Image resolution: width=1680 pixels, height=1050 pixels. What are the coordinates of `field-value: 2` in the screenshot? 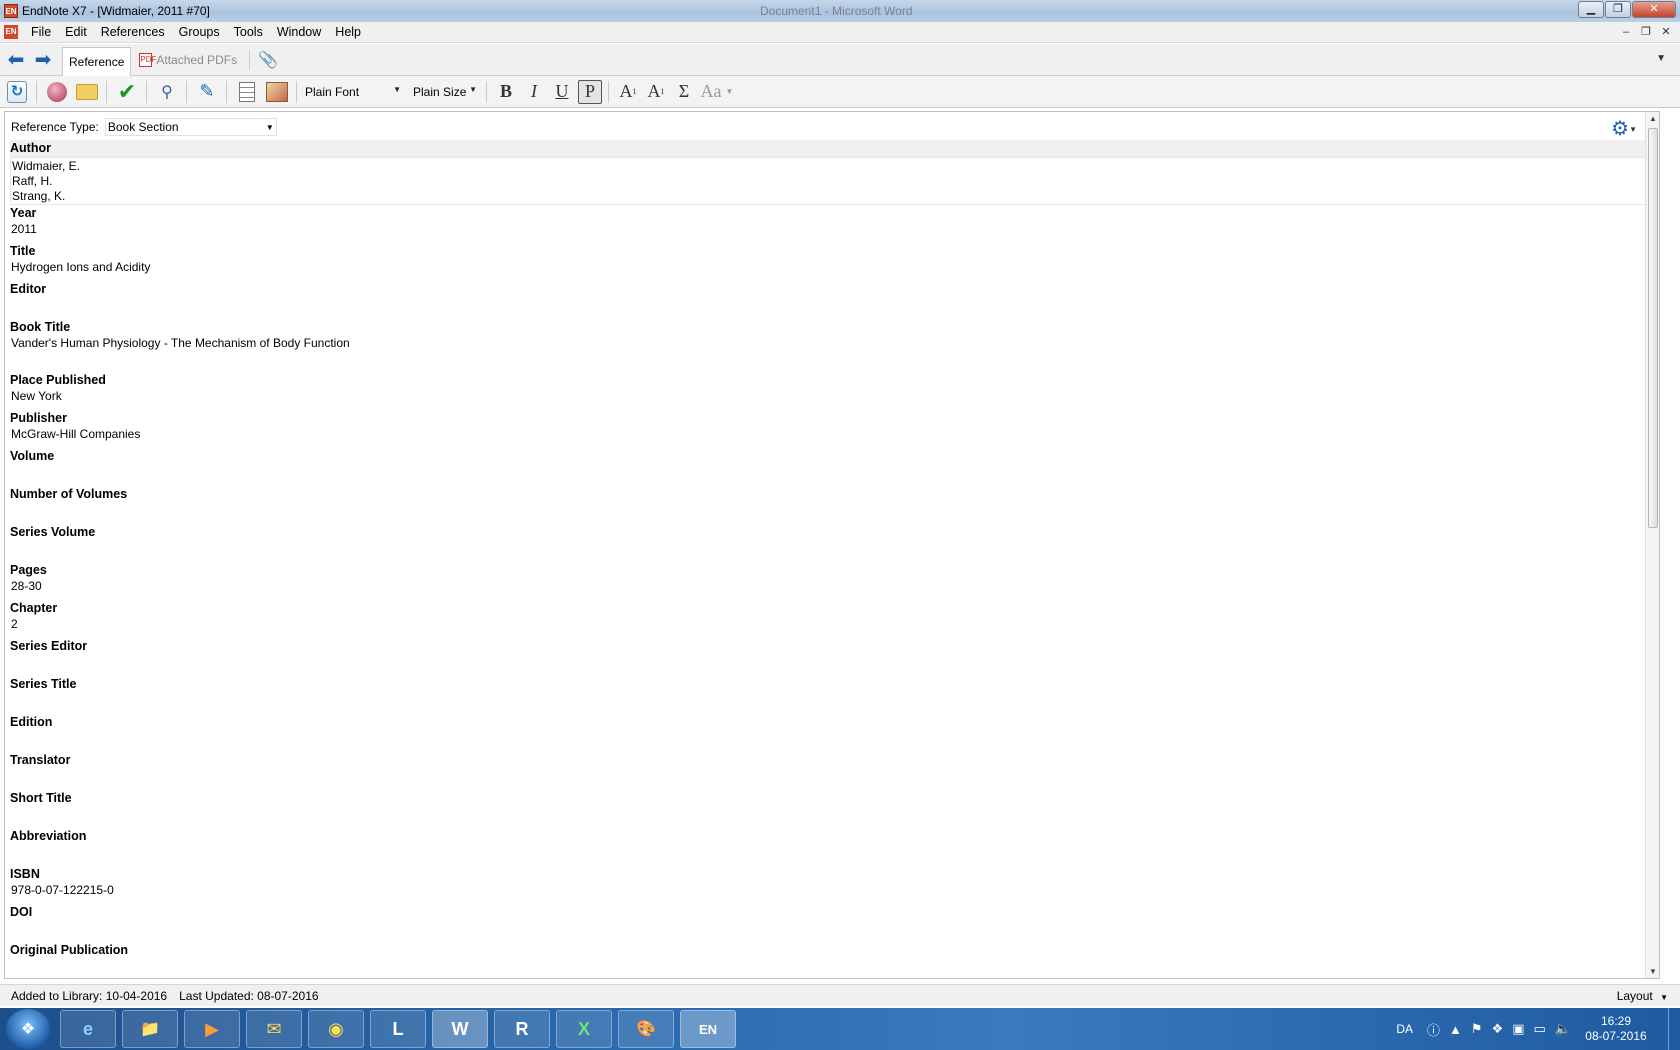 It's located at (832, 627).